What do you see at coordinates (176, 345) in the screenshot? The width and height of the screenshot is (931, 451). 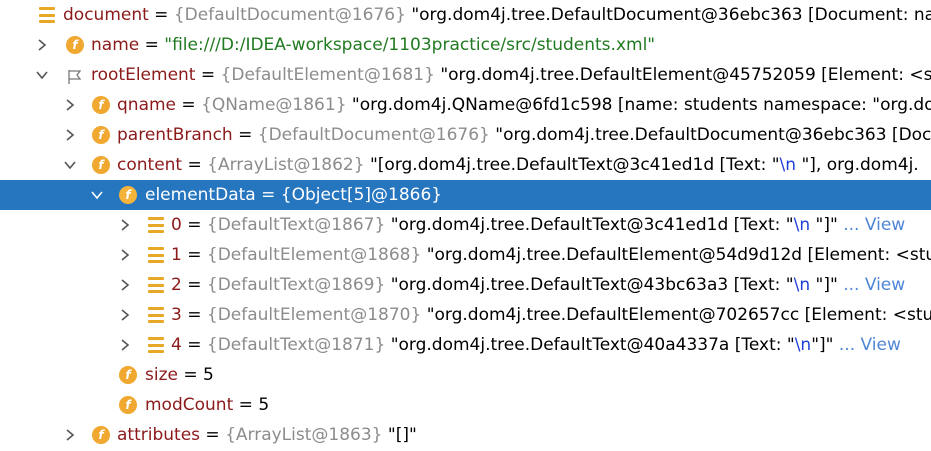 I see `var-name: 4` at bounding box center [176, 345].